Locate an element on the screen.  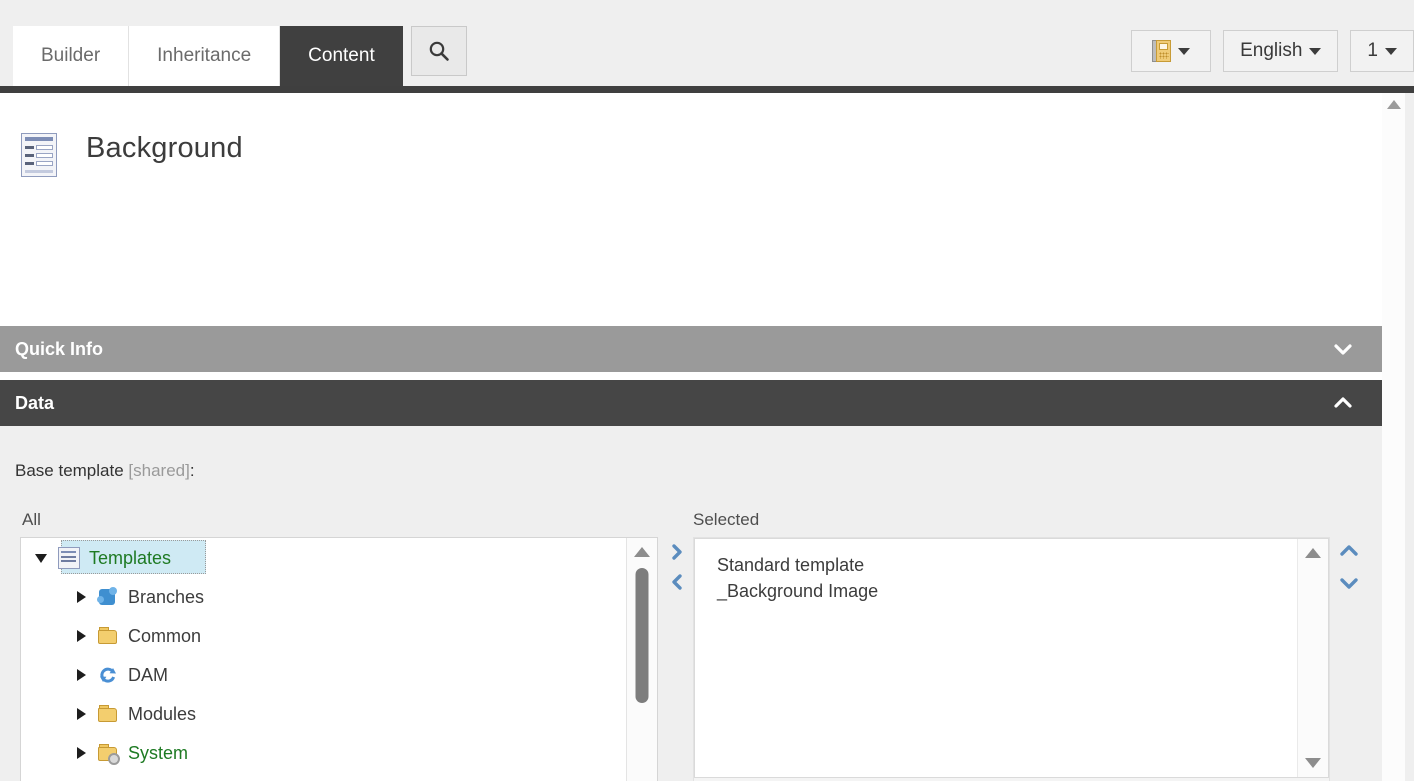
move-buttons is located at coordinates (678, 567).